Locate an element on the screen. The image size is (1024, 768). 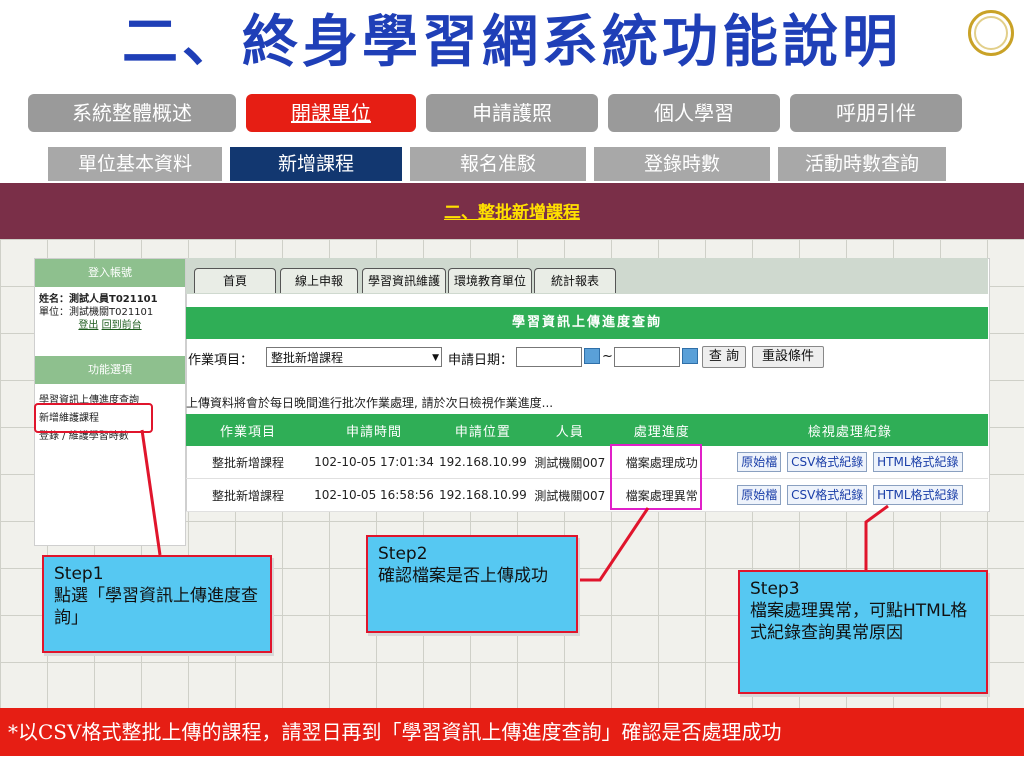
step2-connector is located at coordinates (614, 544).